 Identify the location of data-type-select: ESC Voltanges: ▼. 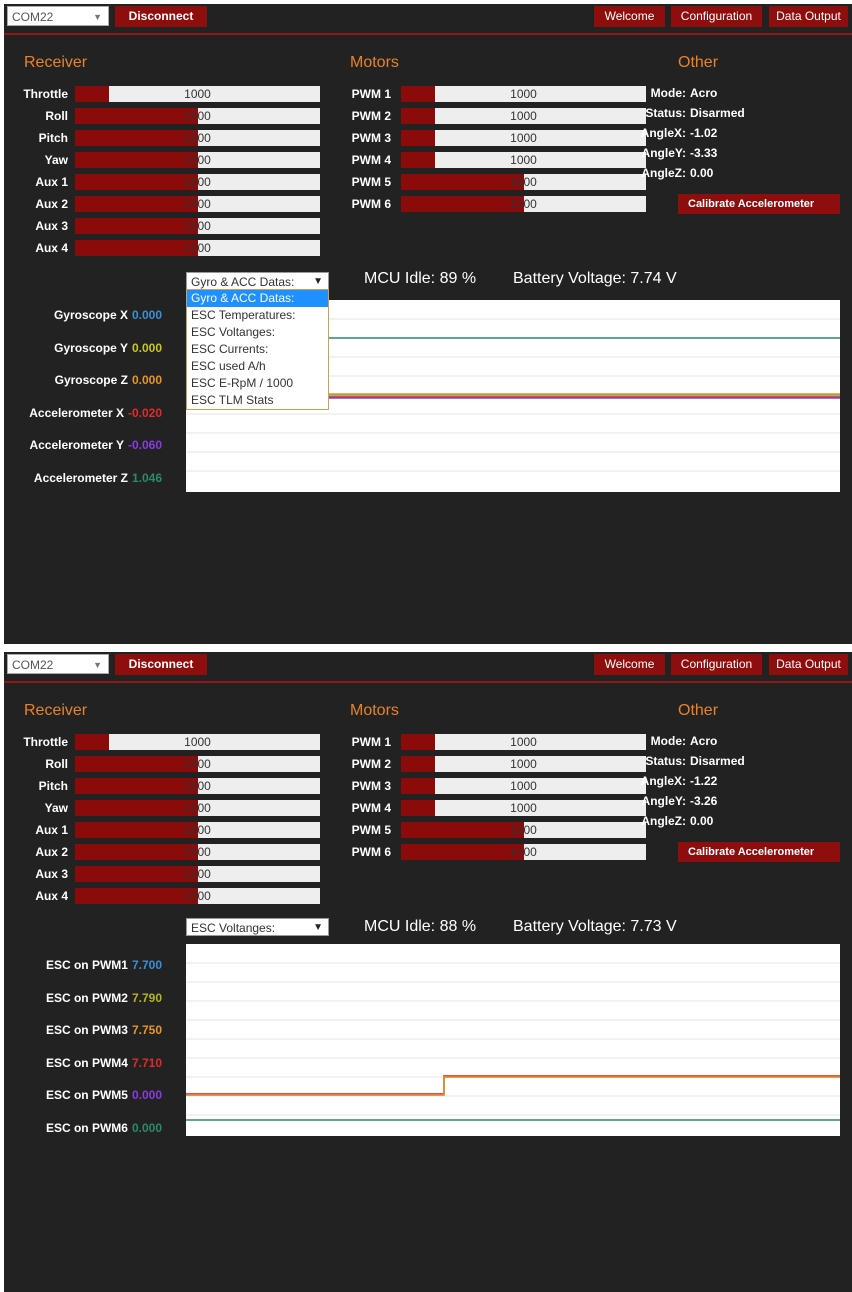
(257, 927).